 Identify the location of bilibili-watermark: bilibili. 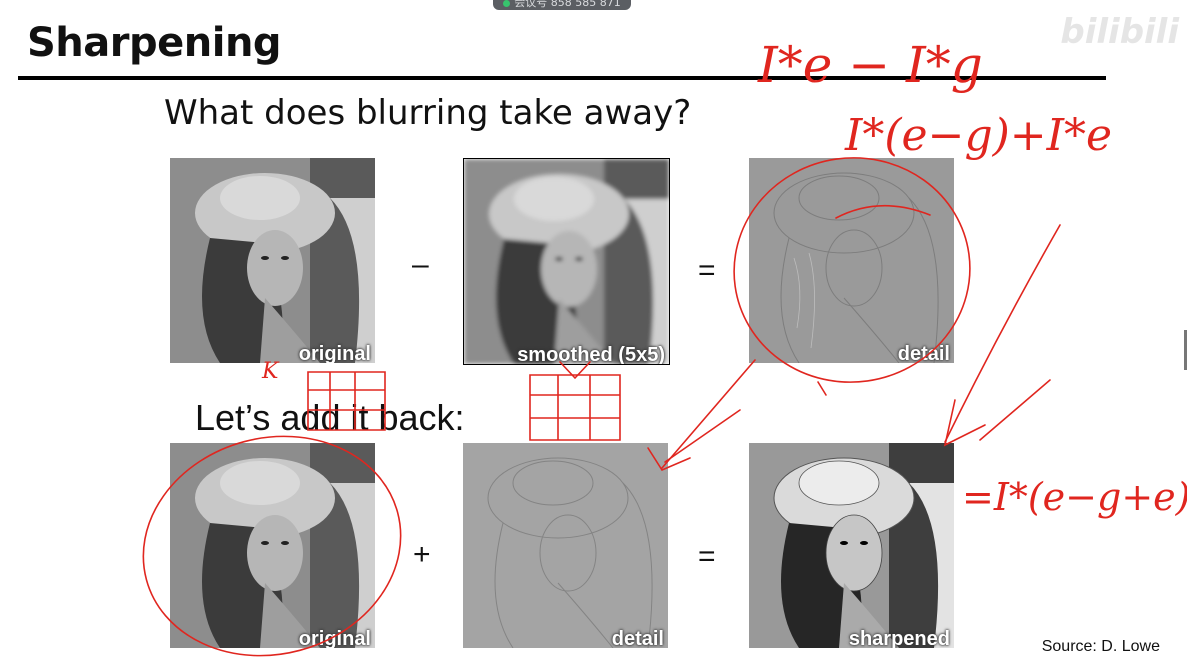
(1119, 32).